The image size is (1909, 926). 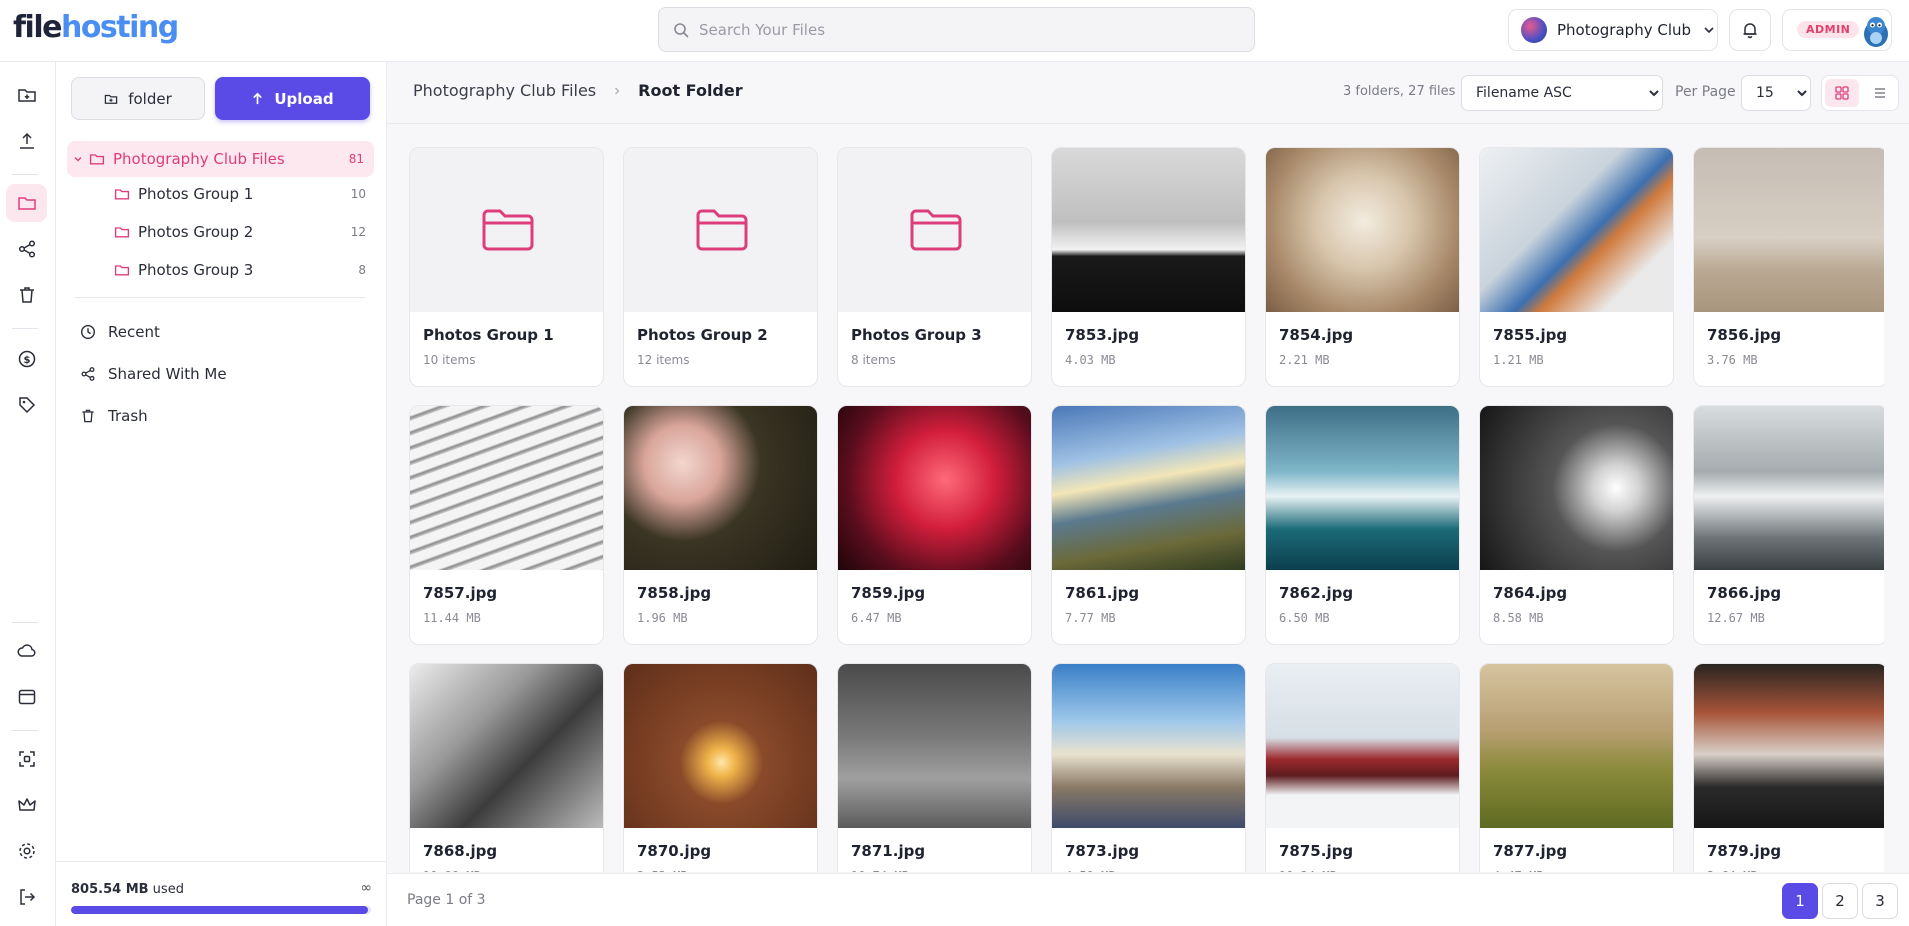 I want to click on rail-cloud, so click(x=26, y=651).